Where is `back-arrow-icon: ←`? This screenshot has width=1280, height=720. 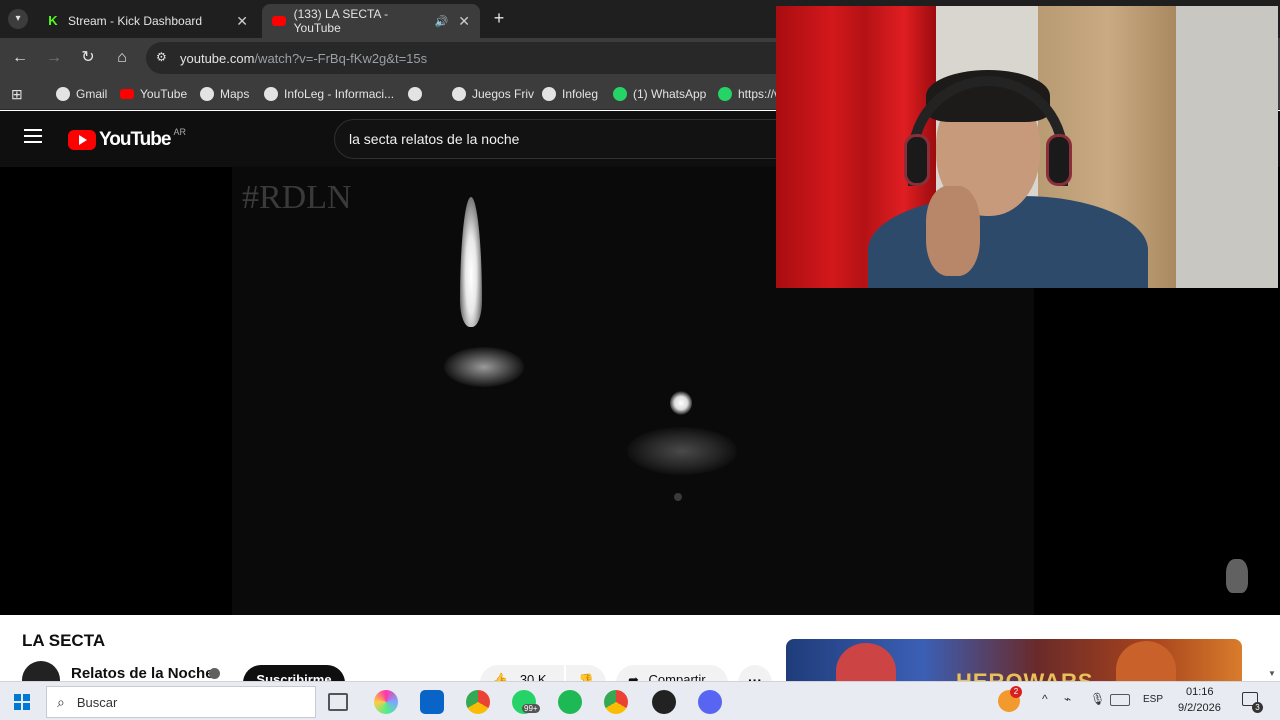 back-arrow-icon: ← is located at coordinates (20, 58).